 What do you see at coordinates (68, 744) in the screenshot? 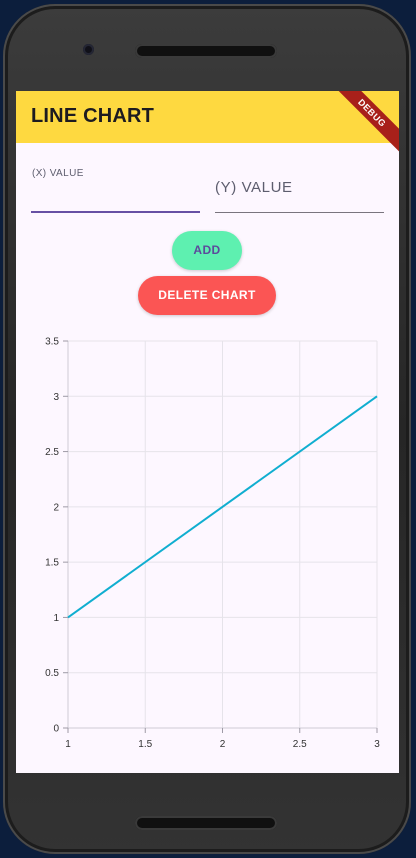
I see `x-tick-label: 1` at bounding box center [68, 744].